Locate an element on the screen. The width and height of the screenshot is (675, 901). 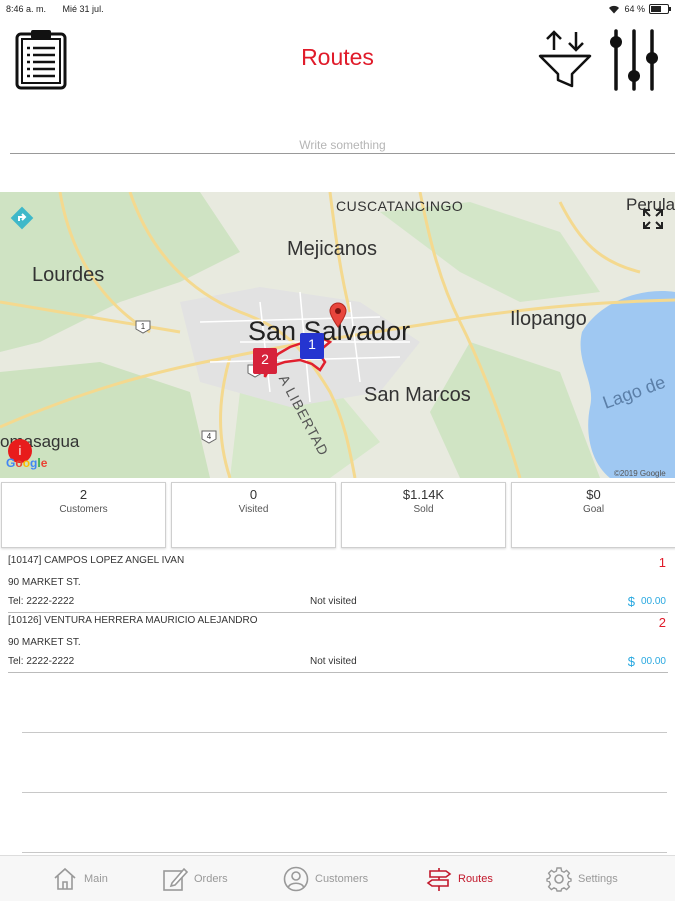
settings-sliders-button is located at coordinates (634, 60).